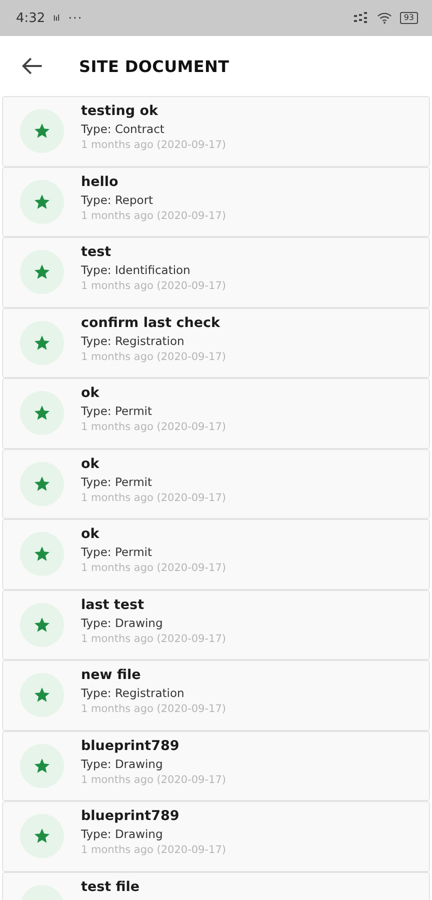 The height and width of the screenshot is (900, 432). What do you see at coordinates (216, 886) in the screenshot?
I see `document-card: test file` at bounding box center [216, 886].